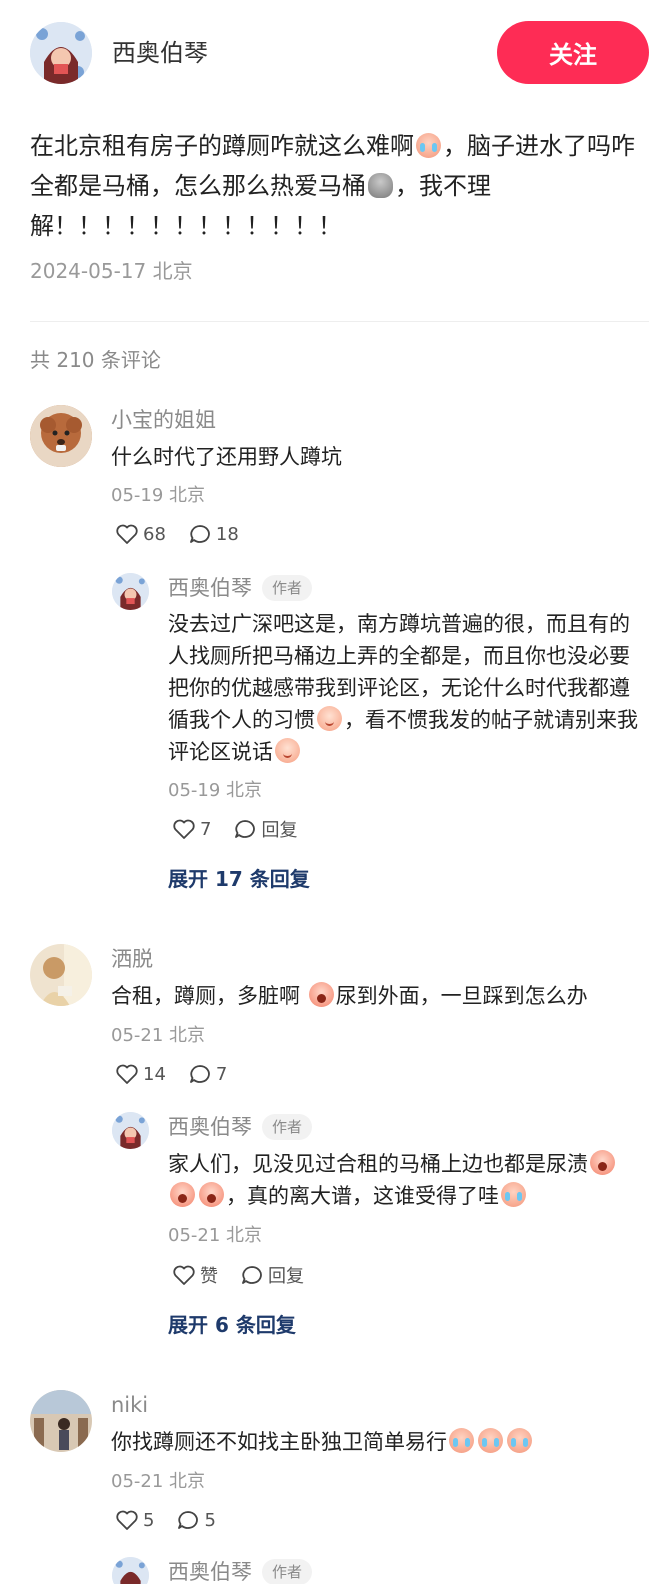 The height and width of the screenshot is (1584, 669). I want to click on expand-replies-link: 展开 6 条回复, so click(232, 1325).